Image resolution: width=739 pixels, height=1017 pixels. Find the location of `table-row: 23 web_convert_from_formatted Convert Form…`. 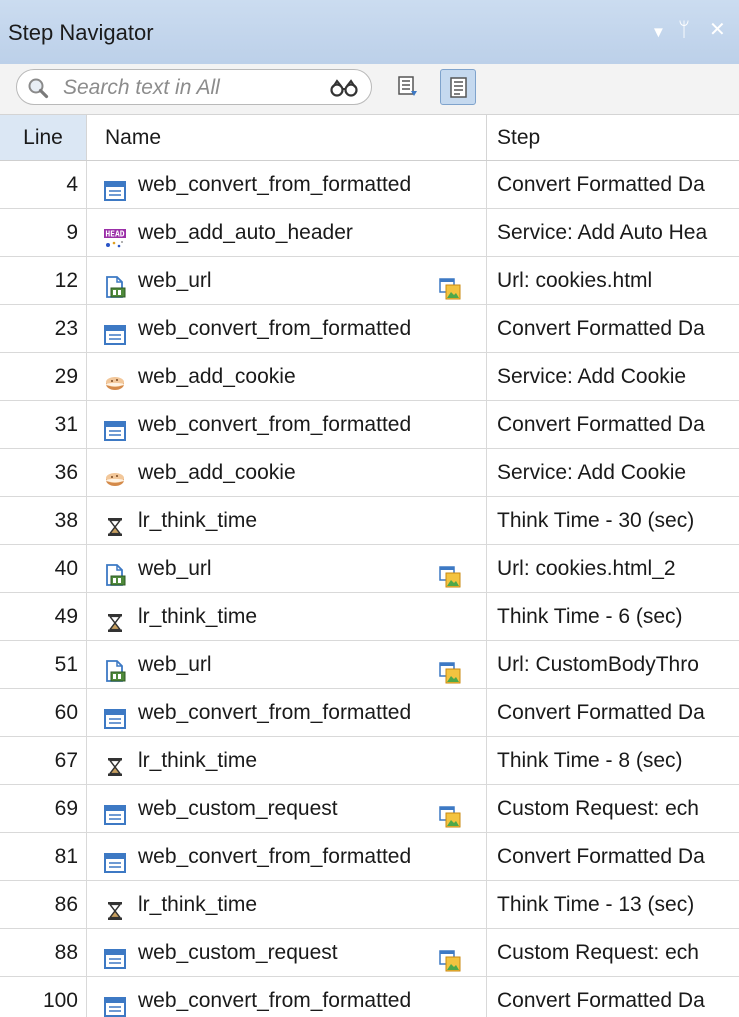

table-row: 23 web_convert_from_formatted Convert Form… is located at coordinates (369, 329).